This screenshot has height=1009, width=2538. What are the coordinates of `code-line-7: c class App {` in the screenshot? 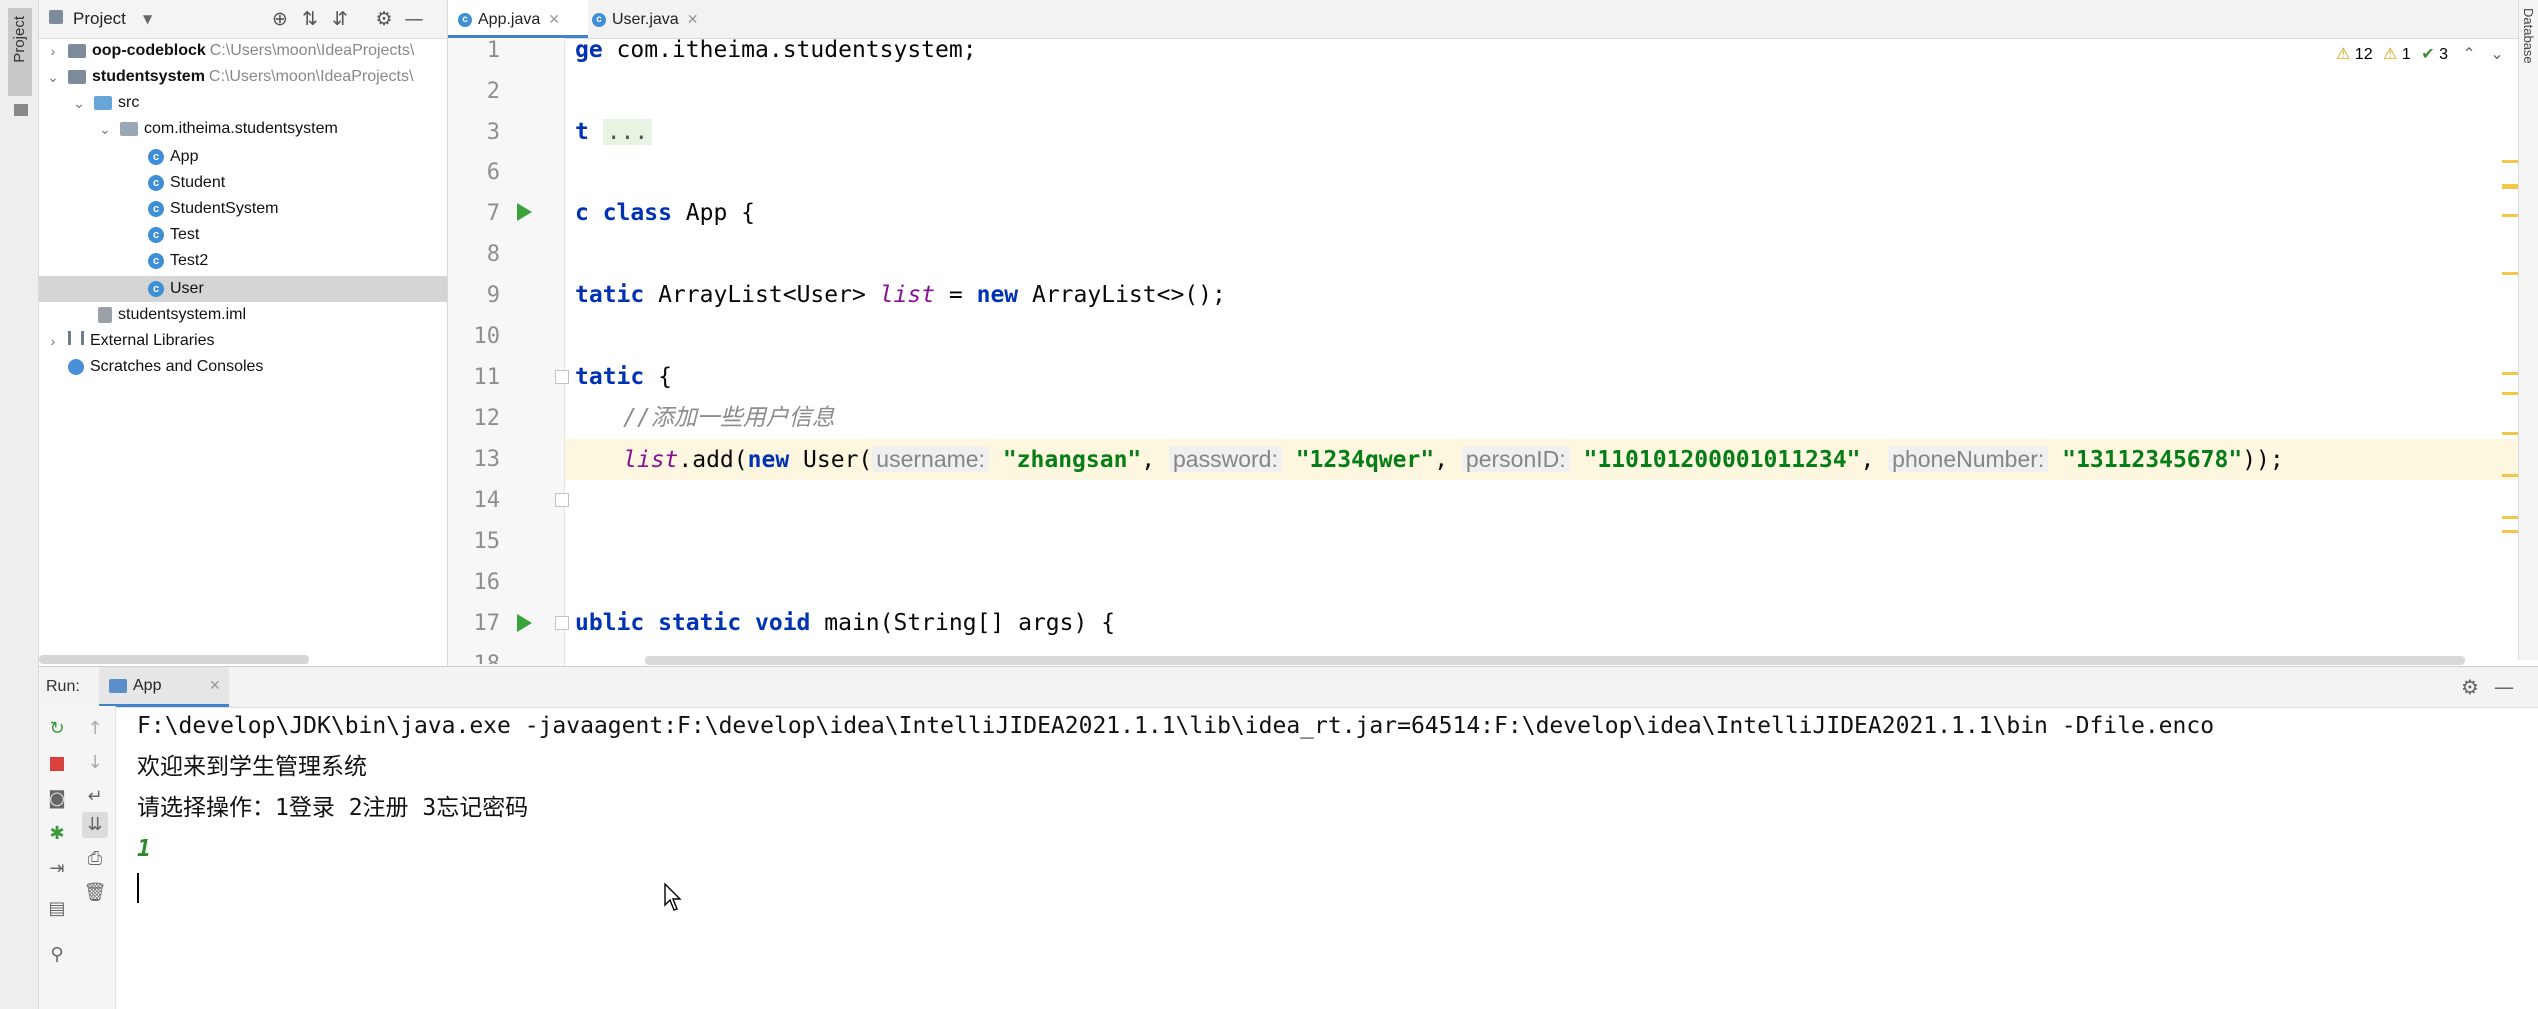 It's located at (665, 213).